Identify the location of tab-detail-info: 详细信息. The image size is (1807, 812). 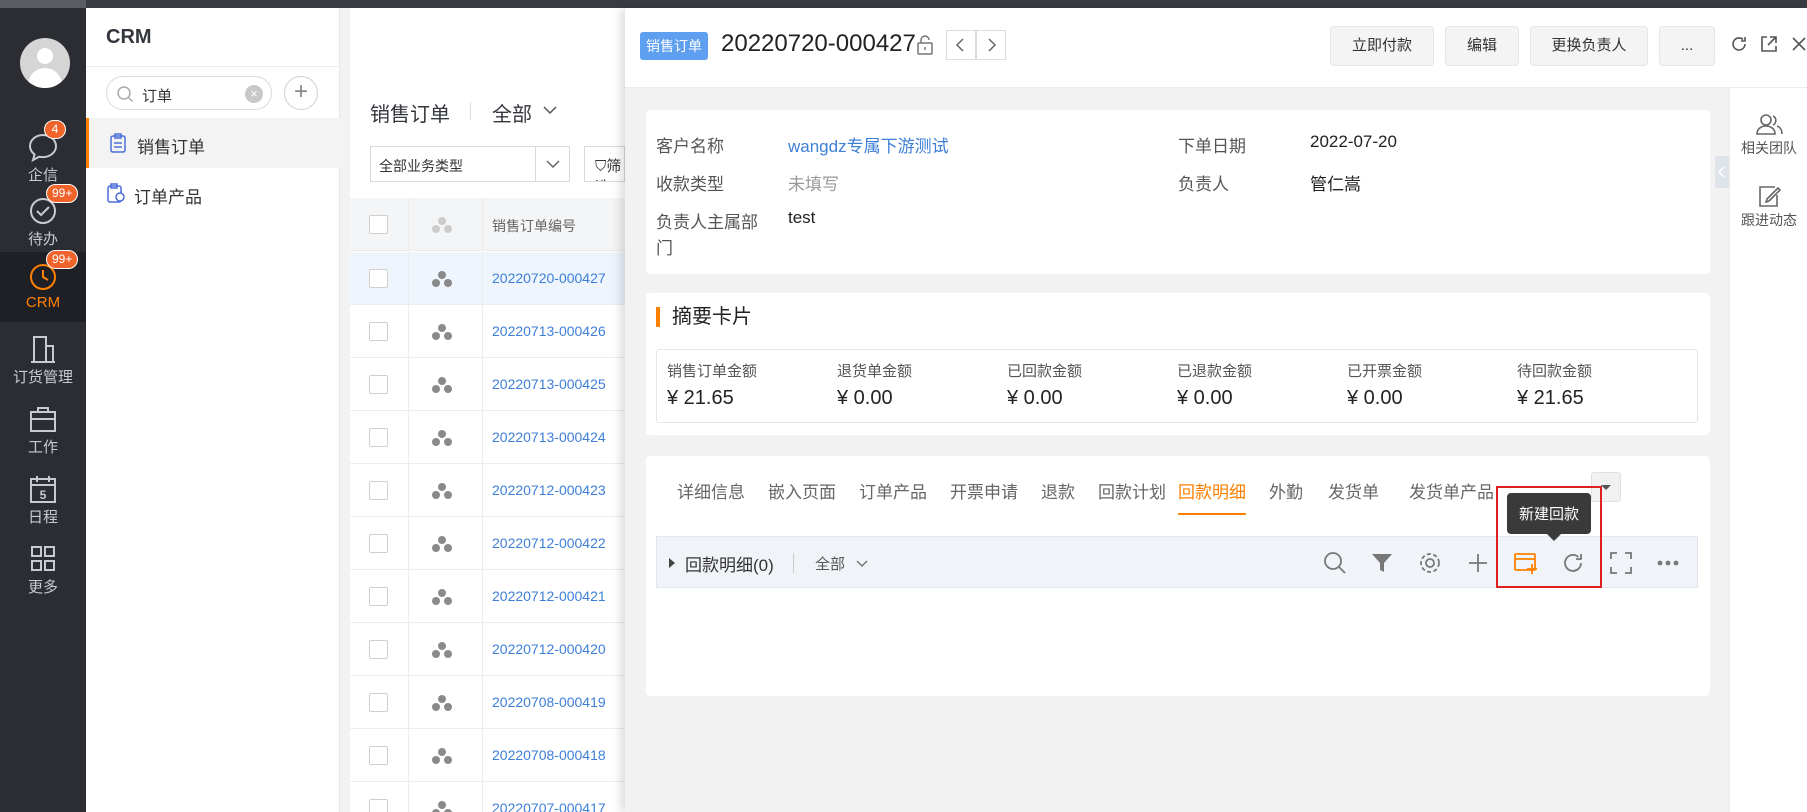
(711, 495).